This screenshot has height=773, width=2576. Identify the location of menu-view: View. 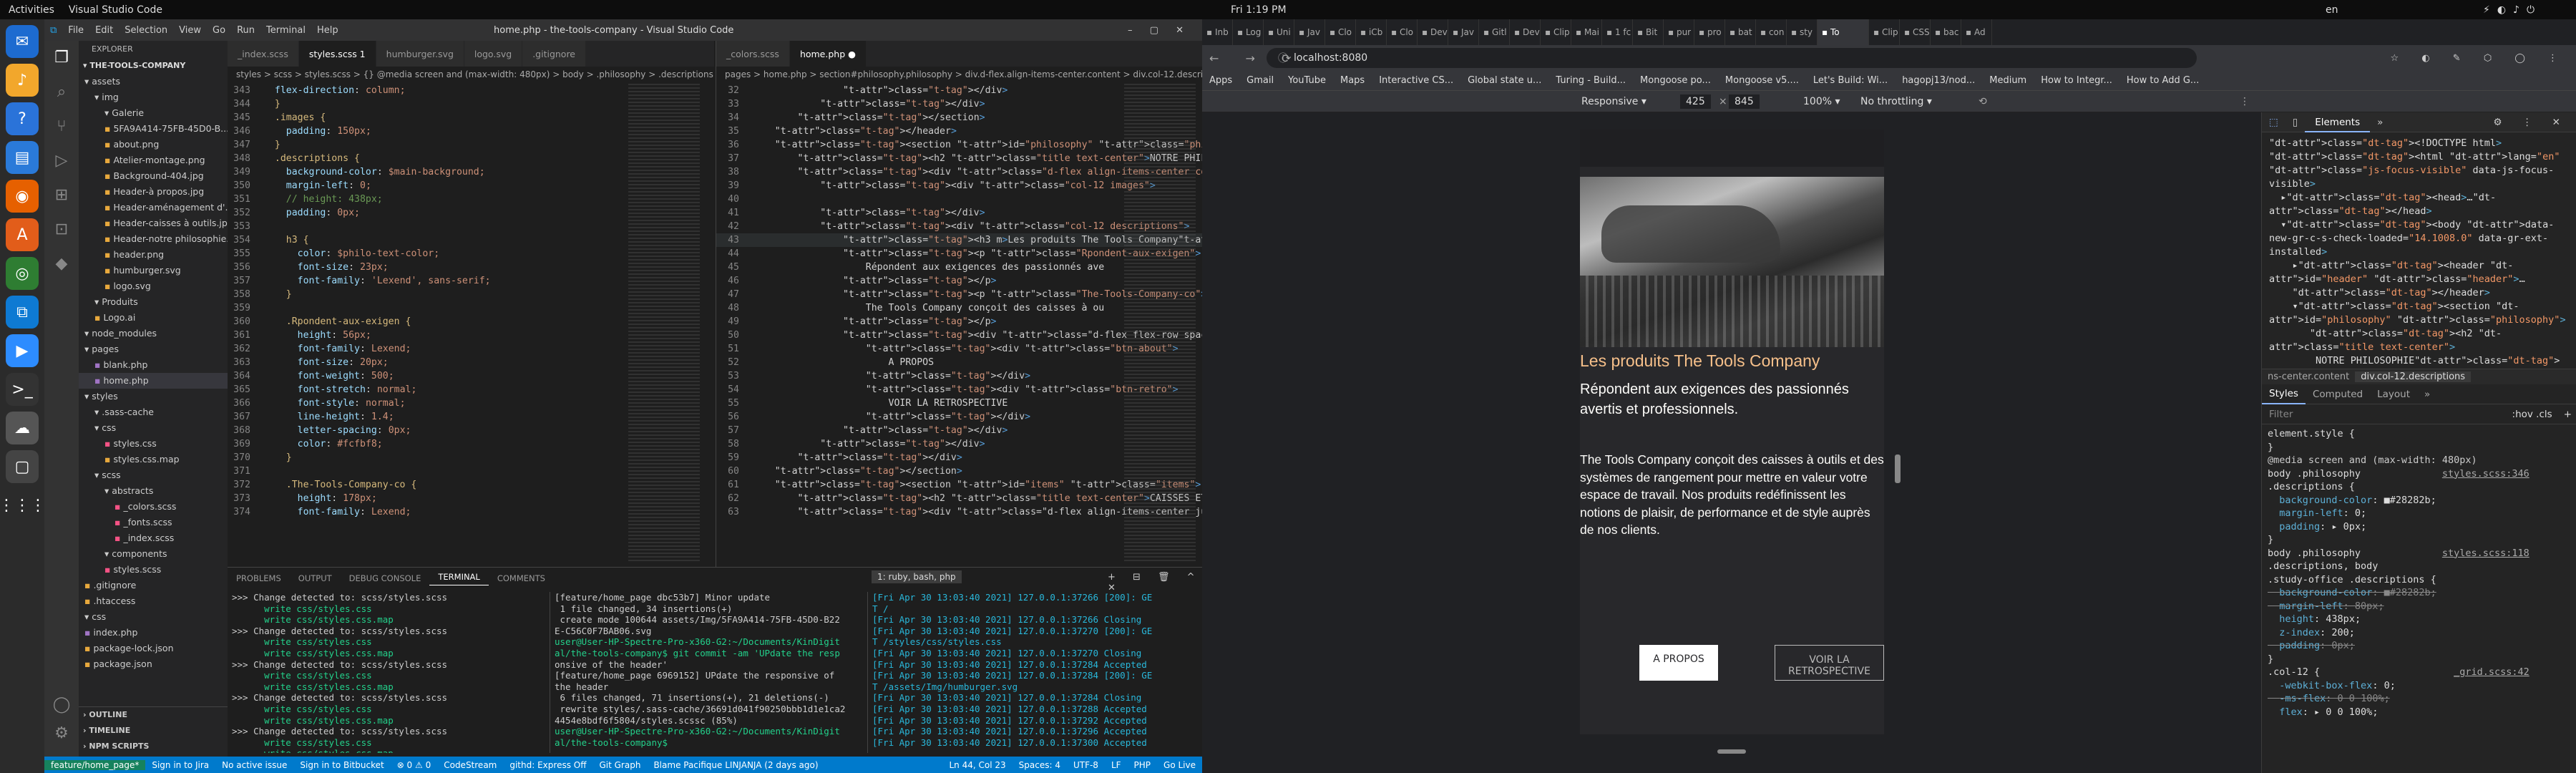
(190, 30).